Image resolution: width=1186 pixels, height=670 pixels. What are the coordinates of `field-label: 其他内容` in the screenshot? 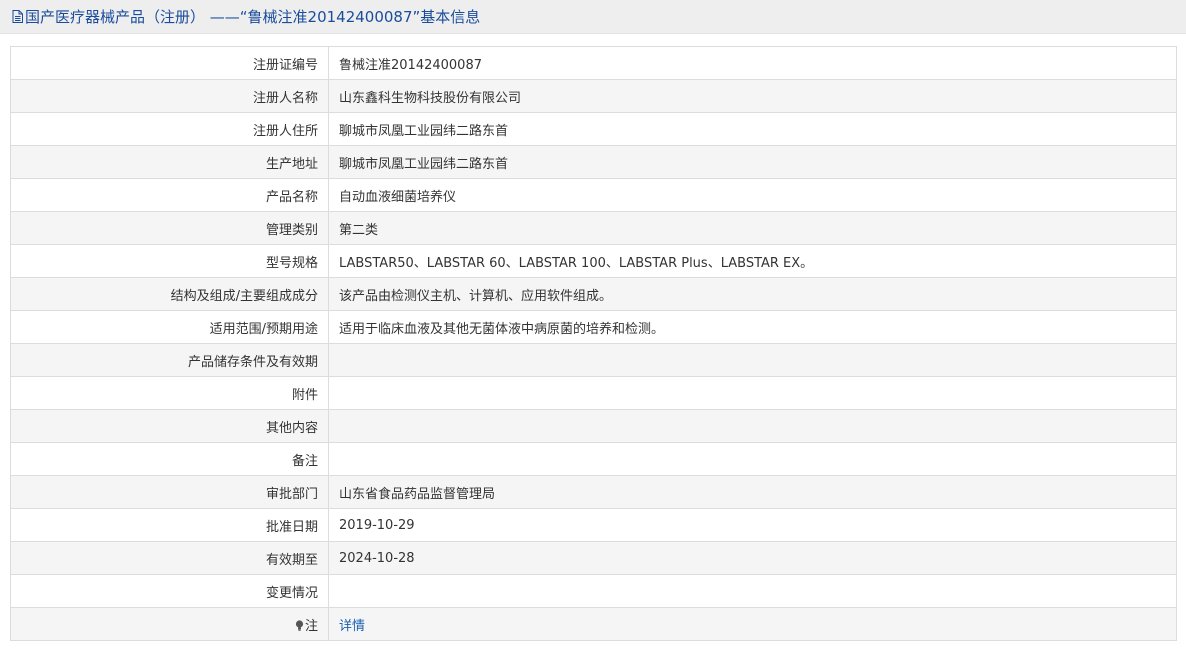 It's located at (169, 426).